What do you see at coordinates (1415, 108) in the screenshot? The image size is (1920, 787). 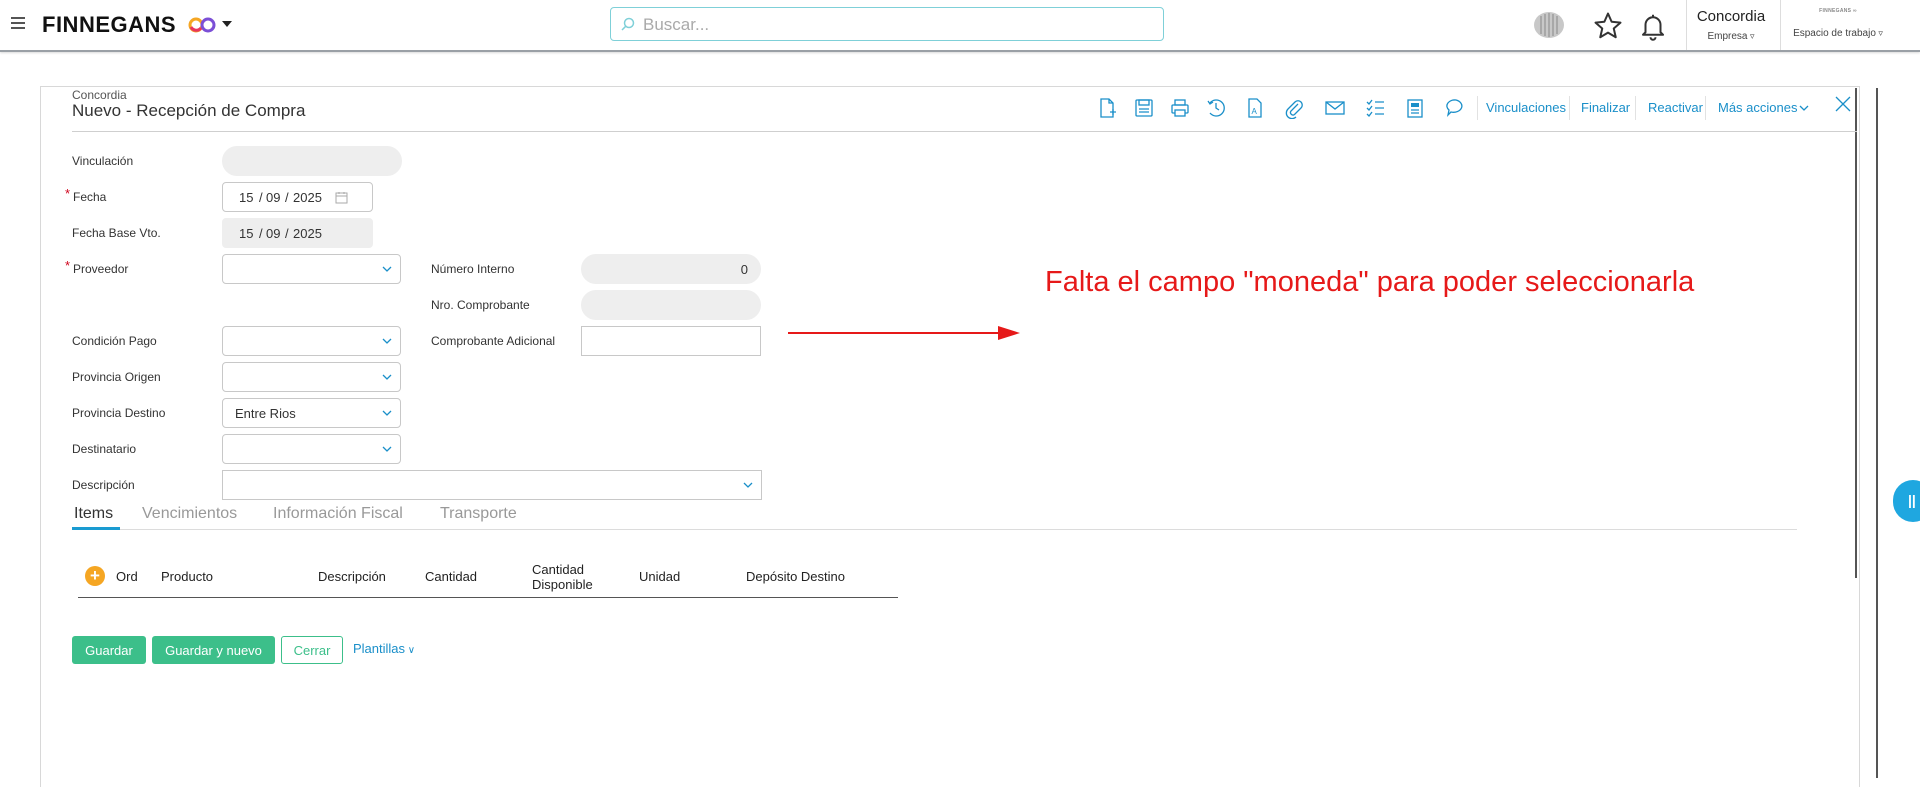 I see `report-icon` at bounding box center [1415, 108].